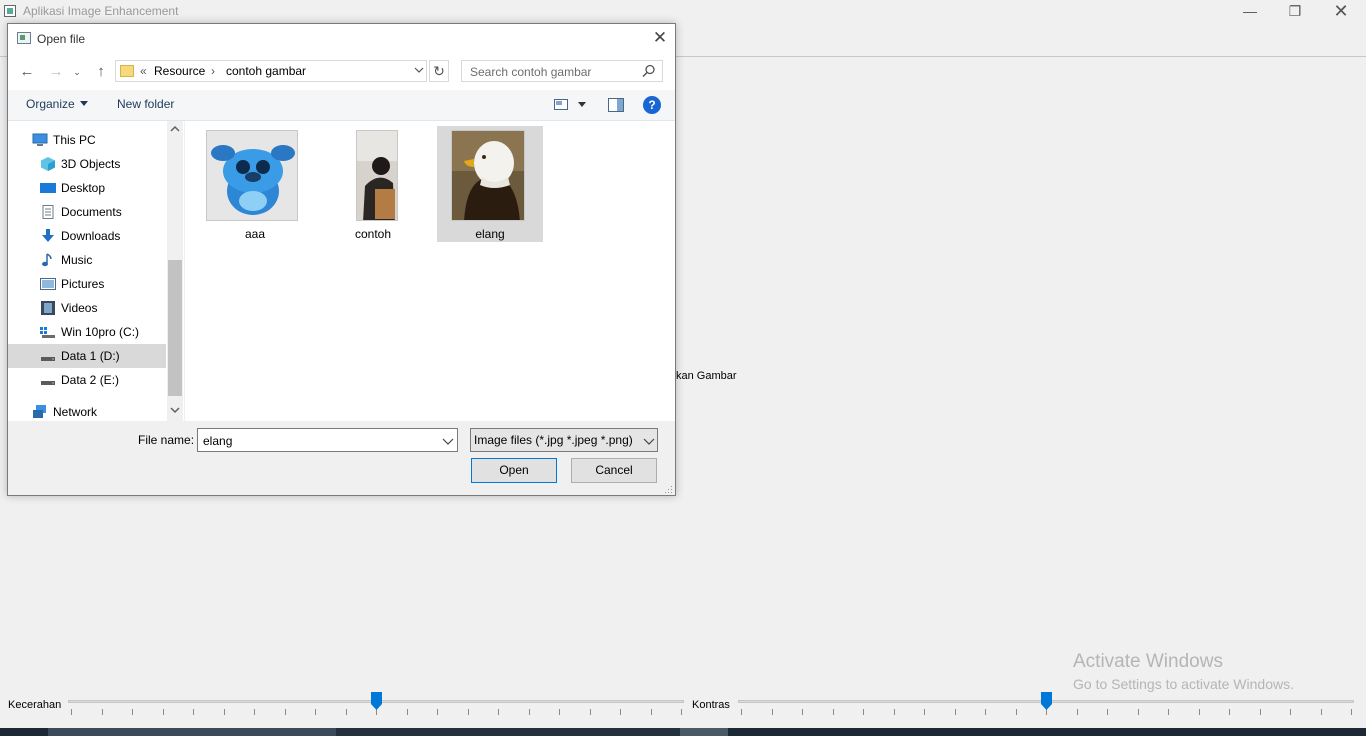 This screenshot has width=1366, height=736. Describe the element at coordinates (711, 705) in the screenshot. I see `contrast-label: Kontras` at that location.